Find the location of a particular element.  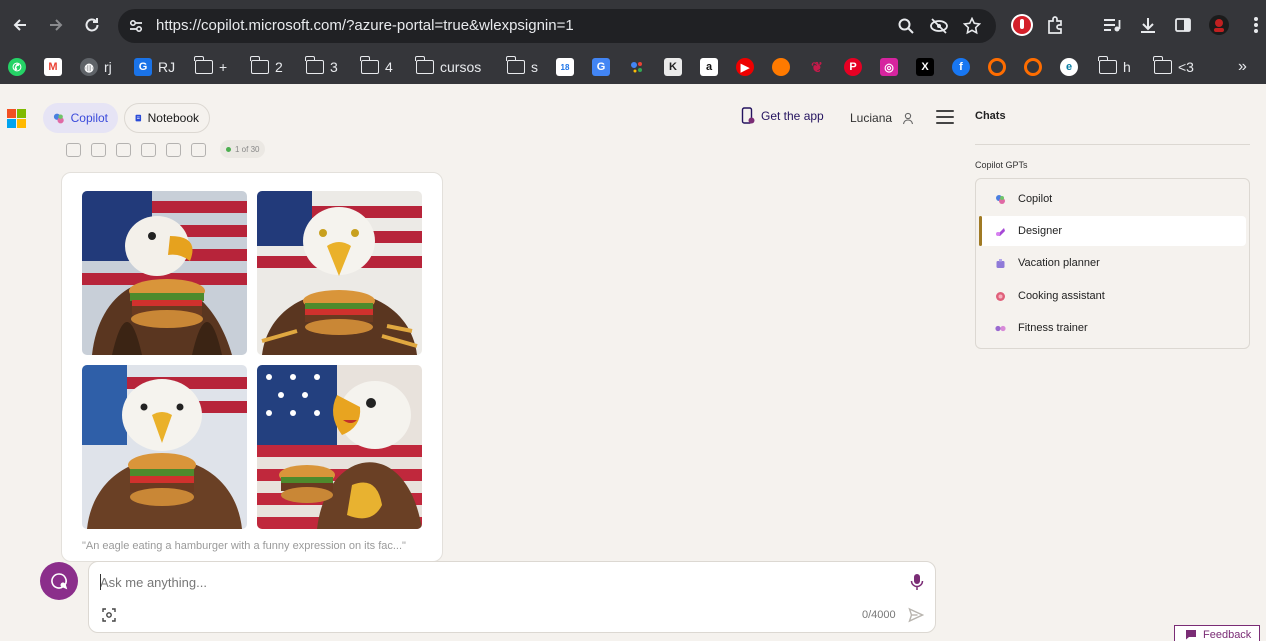

reload-icon is located at coordinates (92, 25).